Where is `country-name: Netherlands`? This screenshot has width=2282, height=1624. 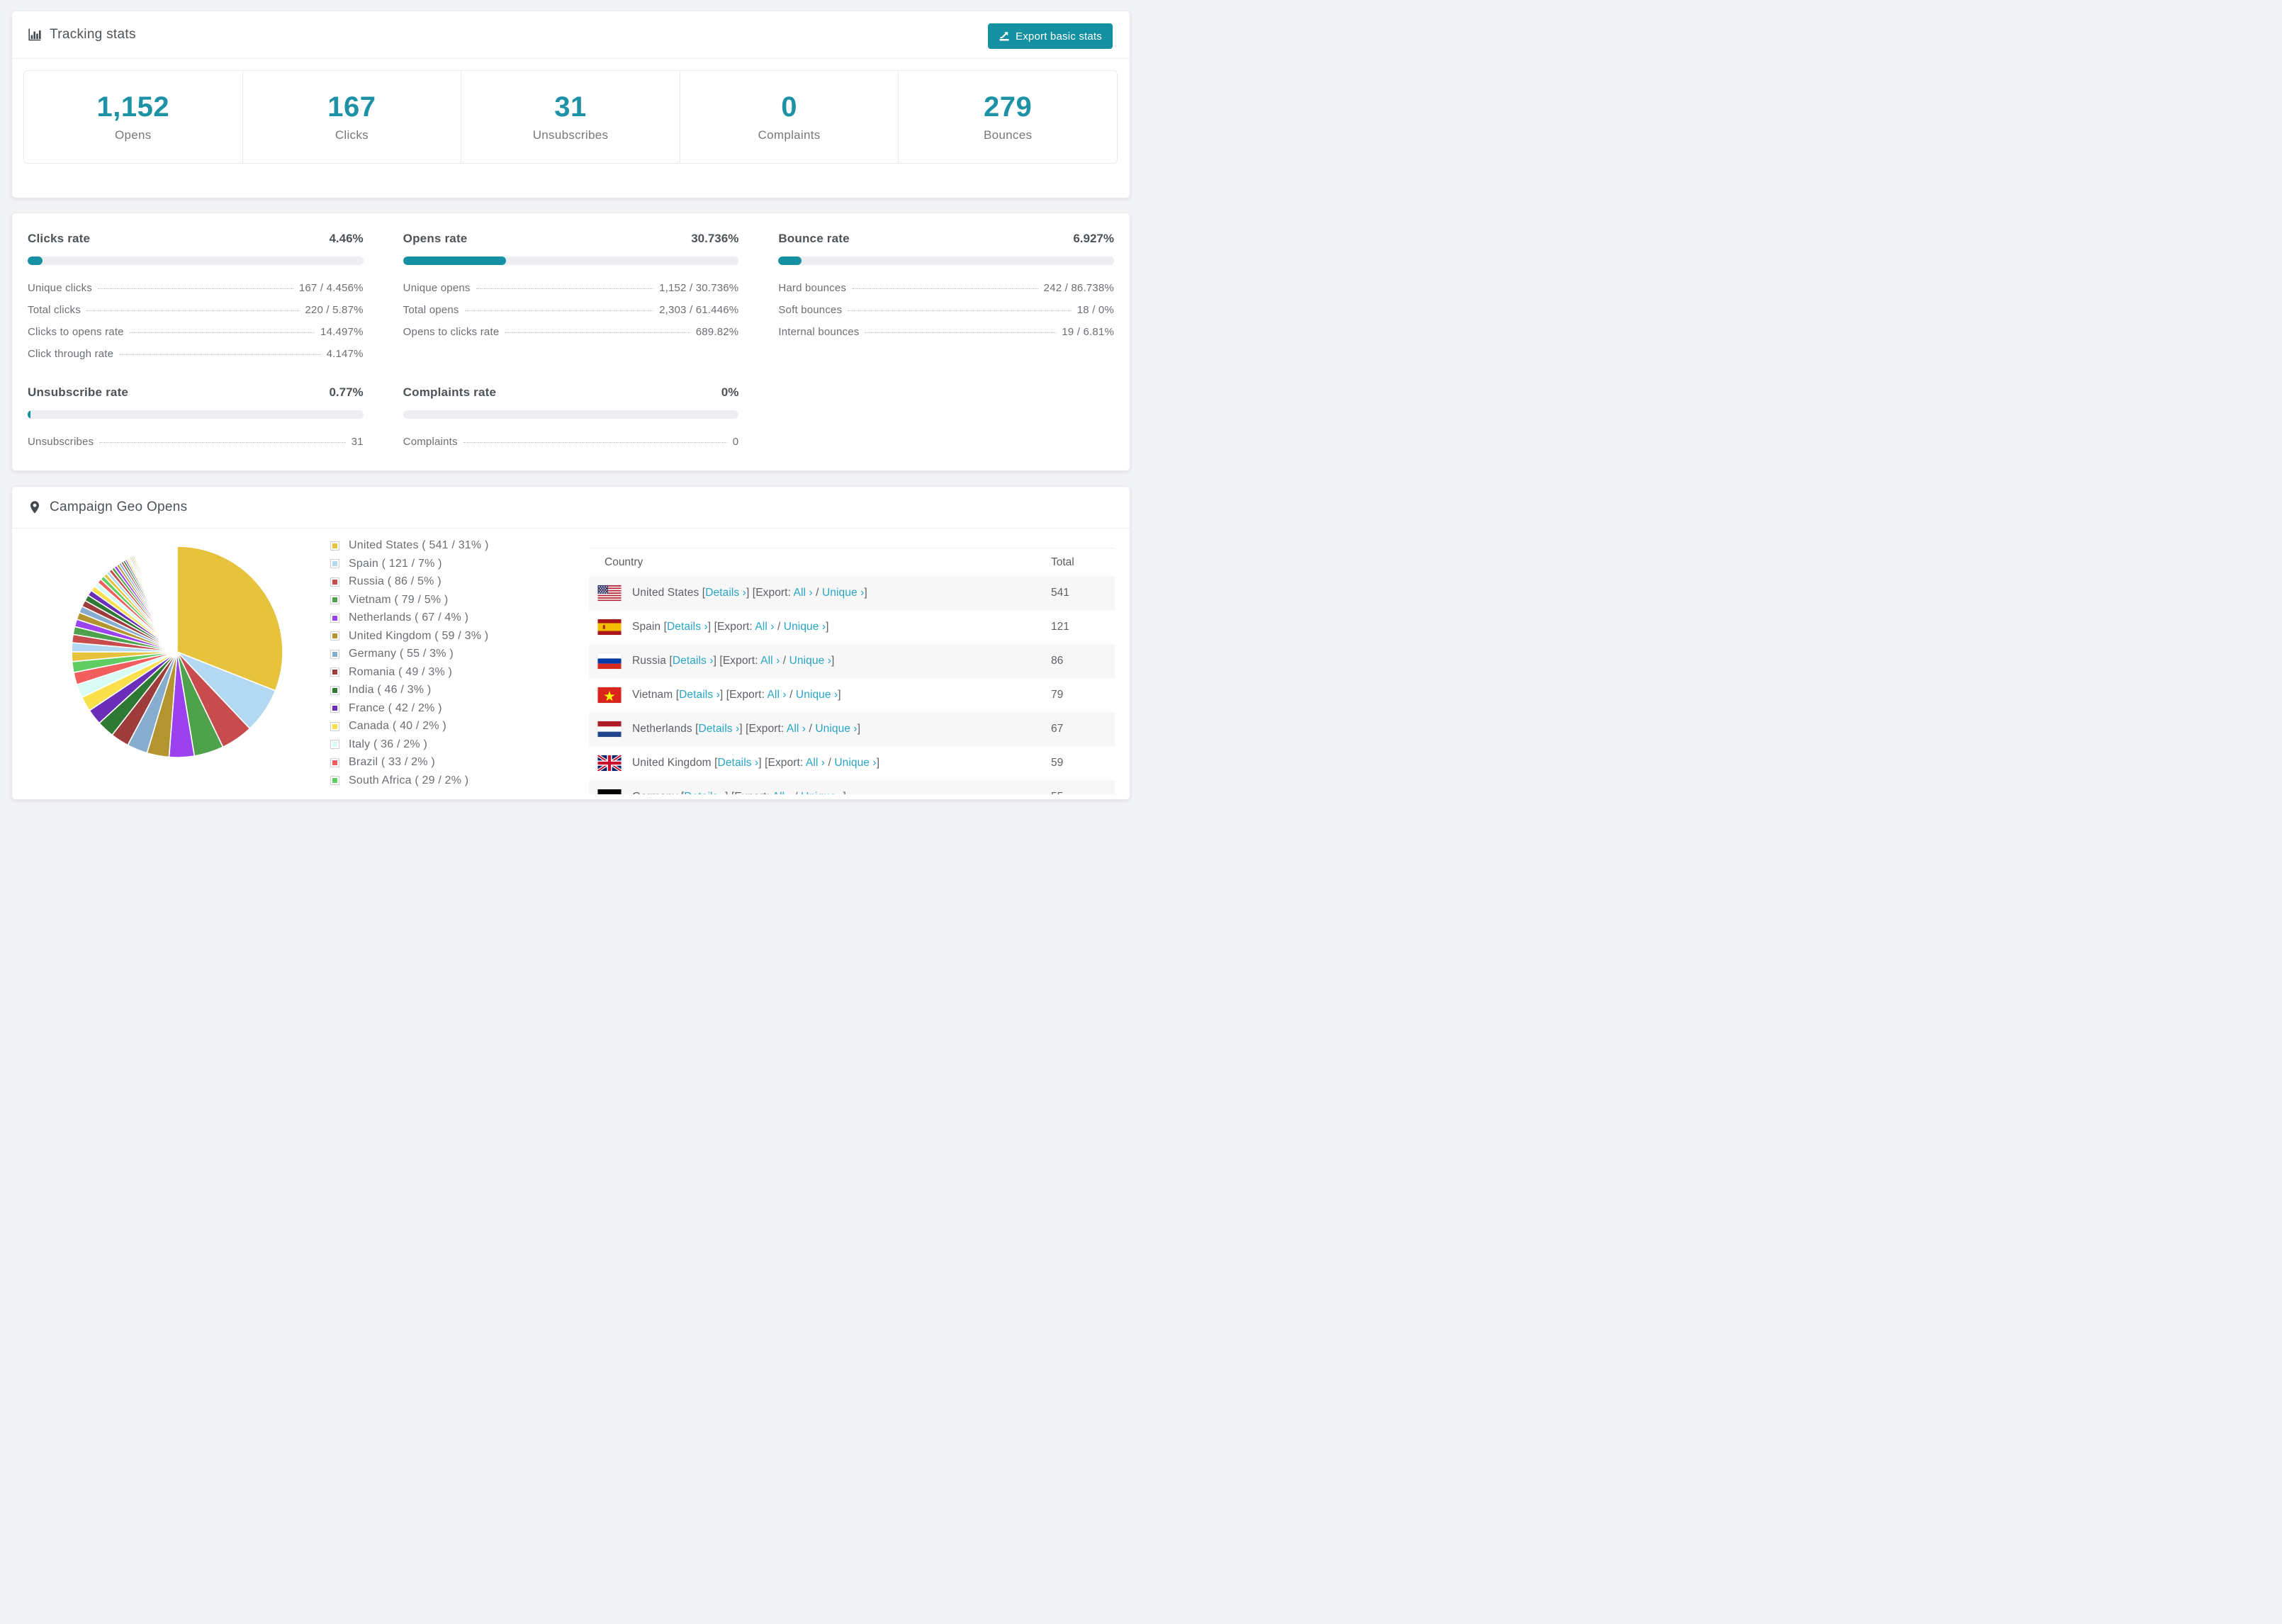 country-name: Netherlands is located at coordinates (662, 729).